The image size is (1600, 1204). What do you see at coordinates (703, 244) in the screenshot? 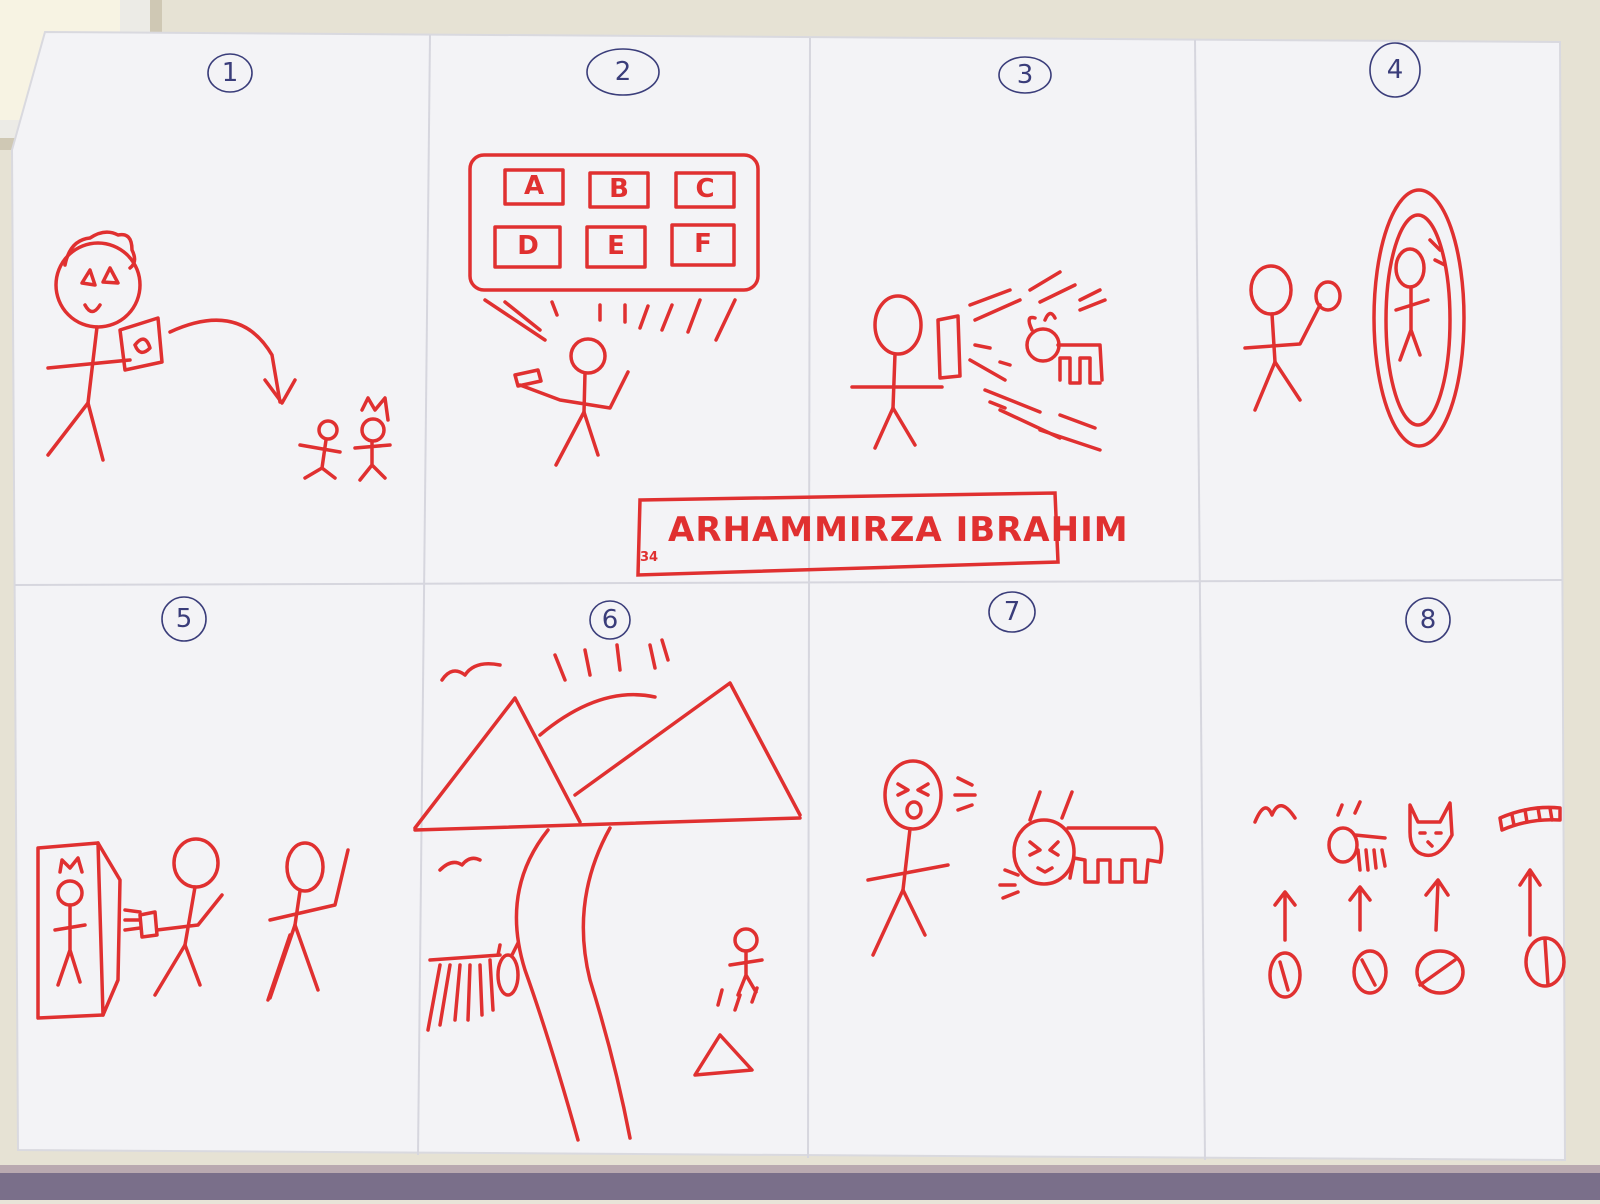
I see `grid-letter-f: F` at bounding box center [703, 244].